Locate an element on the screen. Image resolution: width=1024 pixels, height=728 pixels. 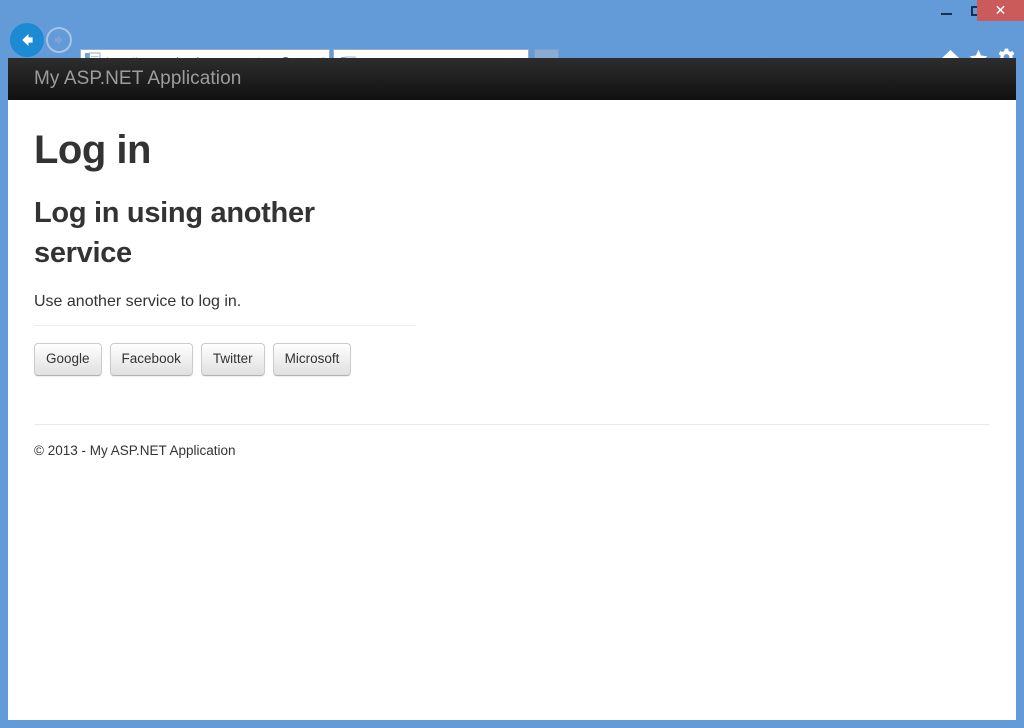
browser-toolbar: http://www.wingtiptoys.com/ is located at coordinates (512, 50).